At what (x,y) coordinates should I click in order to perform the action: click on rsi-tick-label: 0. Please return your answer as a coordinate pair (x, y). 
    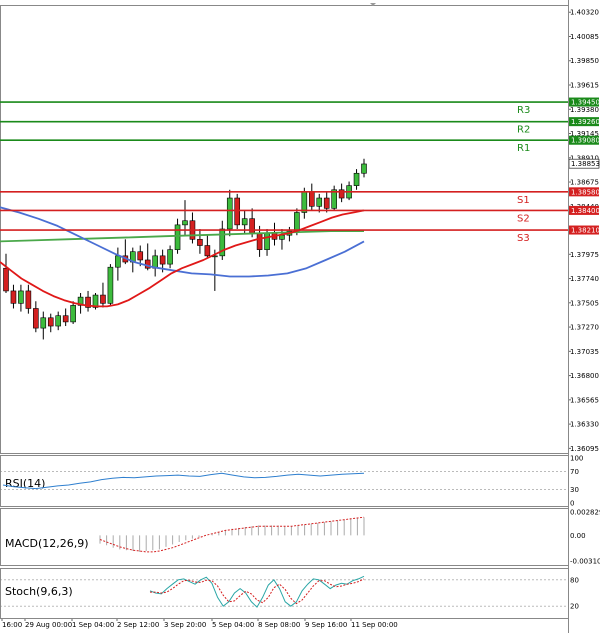
    Looking at the image, I should click on (572, 504).